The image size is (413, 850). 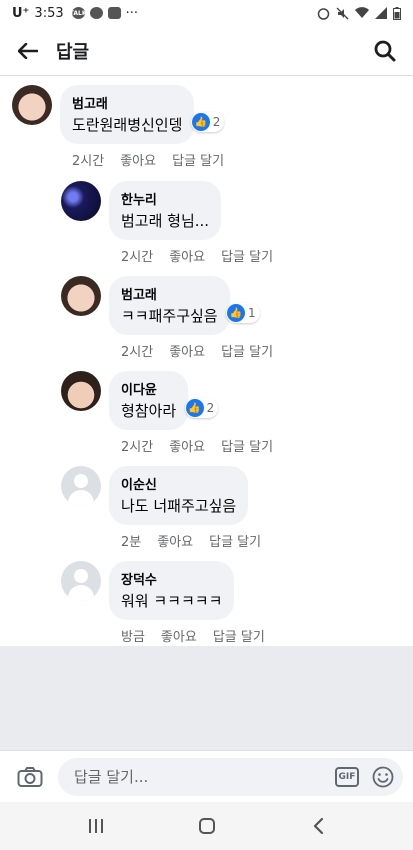 I want to click on back-chevron-icon, so click(x=318, y=826).